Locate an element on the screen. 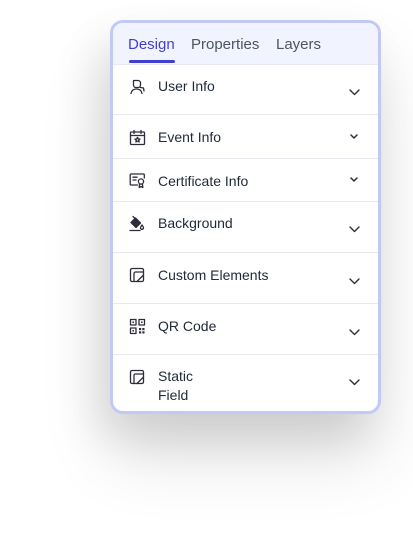 This screenshot has width=413, height=534. tab-layers: Layers is located at coordinates (298, 45).